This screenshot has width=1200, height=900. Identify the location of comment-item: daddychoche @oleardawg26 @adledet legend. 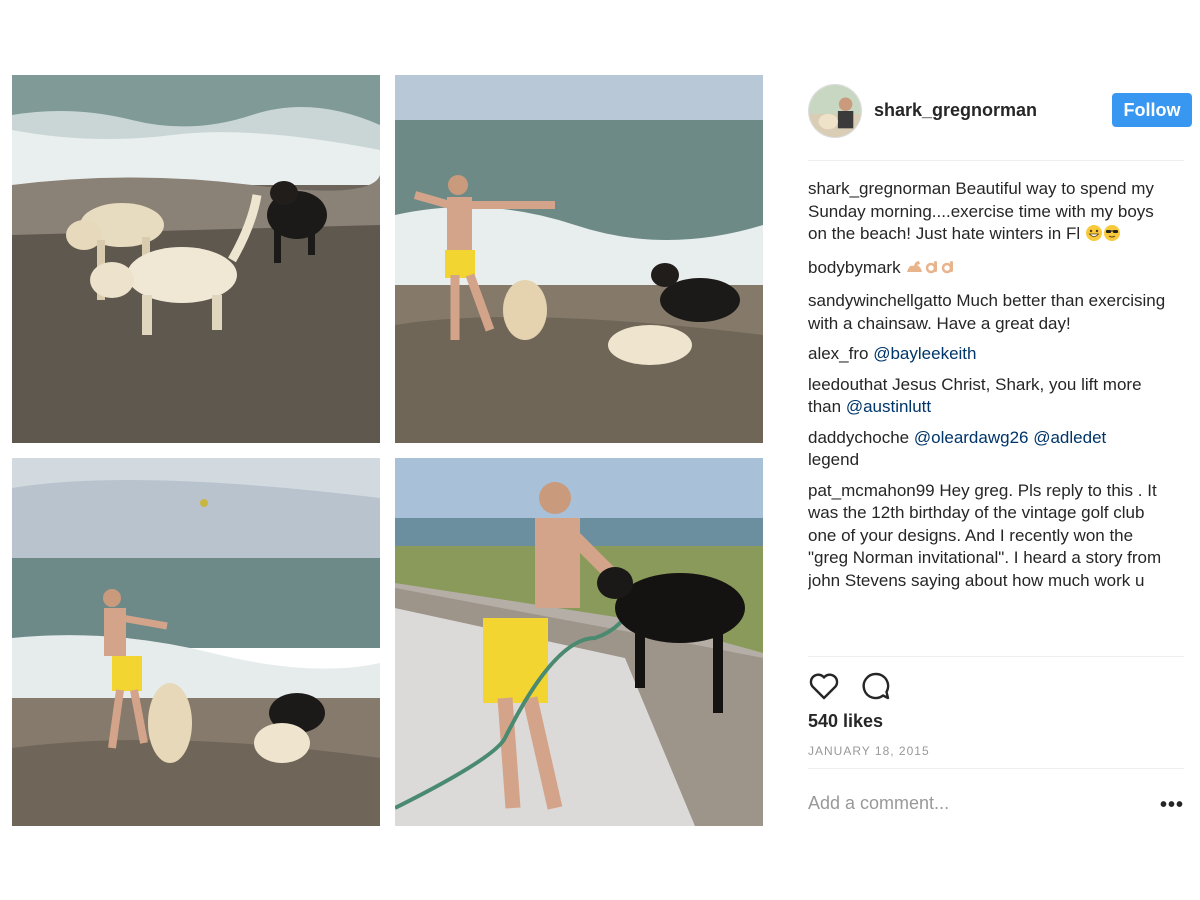
(988, 449).